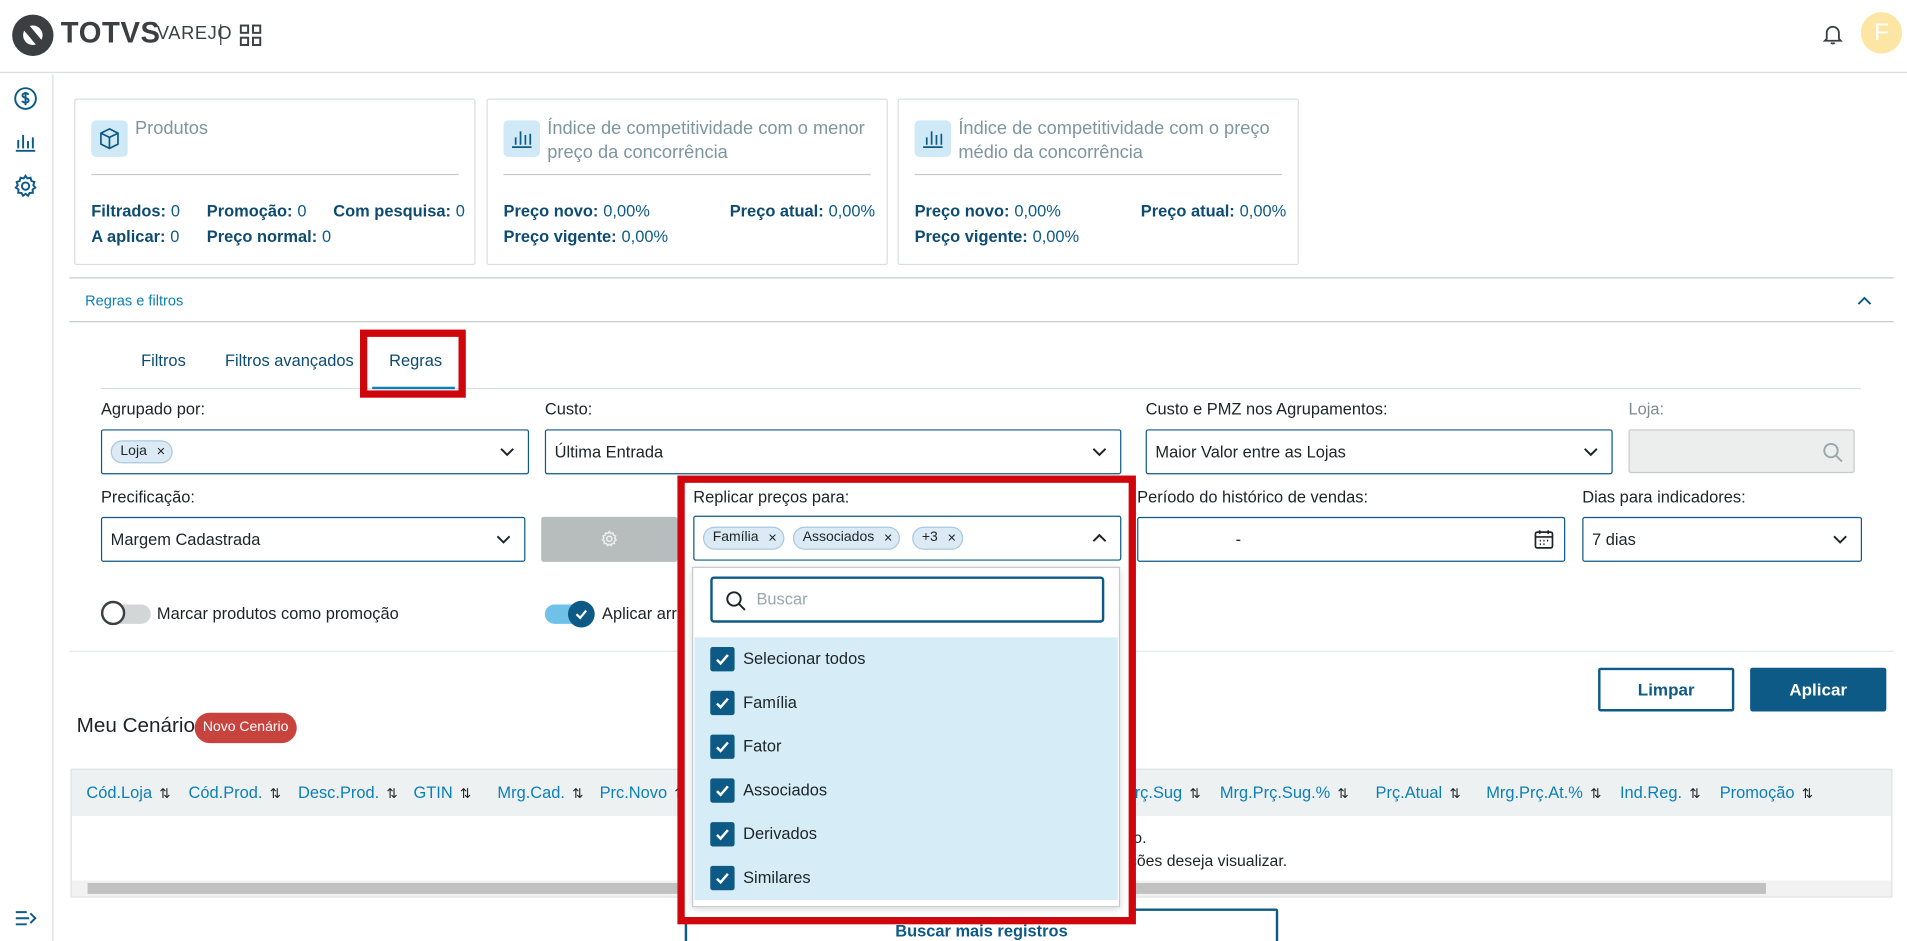 This screenshot has height=941, width=1907. Describe the element at coordinates (643, 792) in the screenshot. I see `col-prc-novo: Prc.Novo ⇅` at that location.